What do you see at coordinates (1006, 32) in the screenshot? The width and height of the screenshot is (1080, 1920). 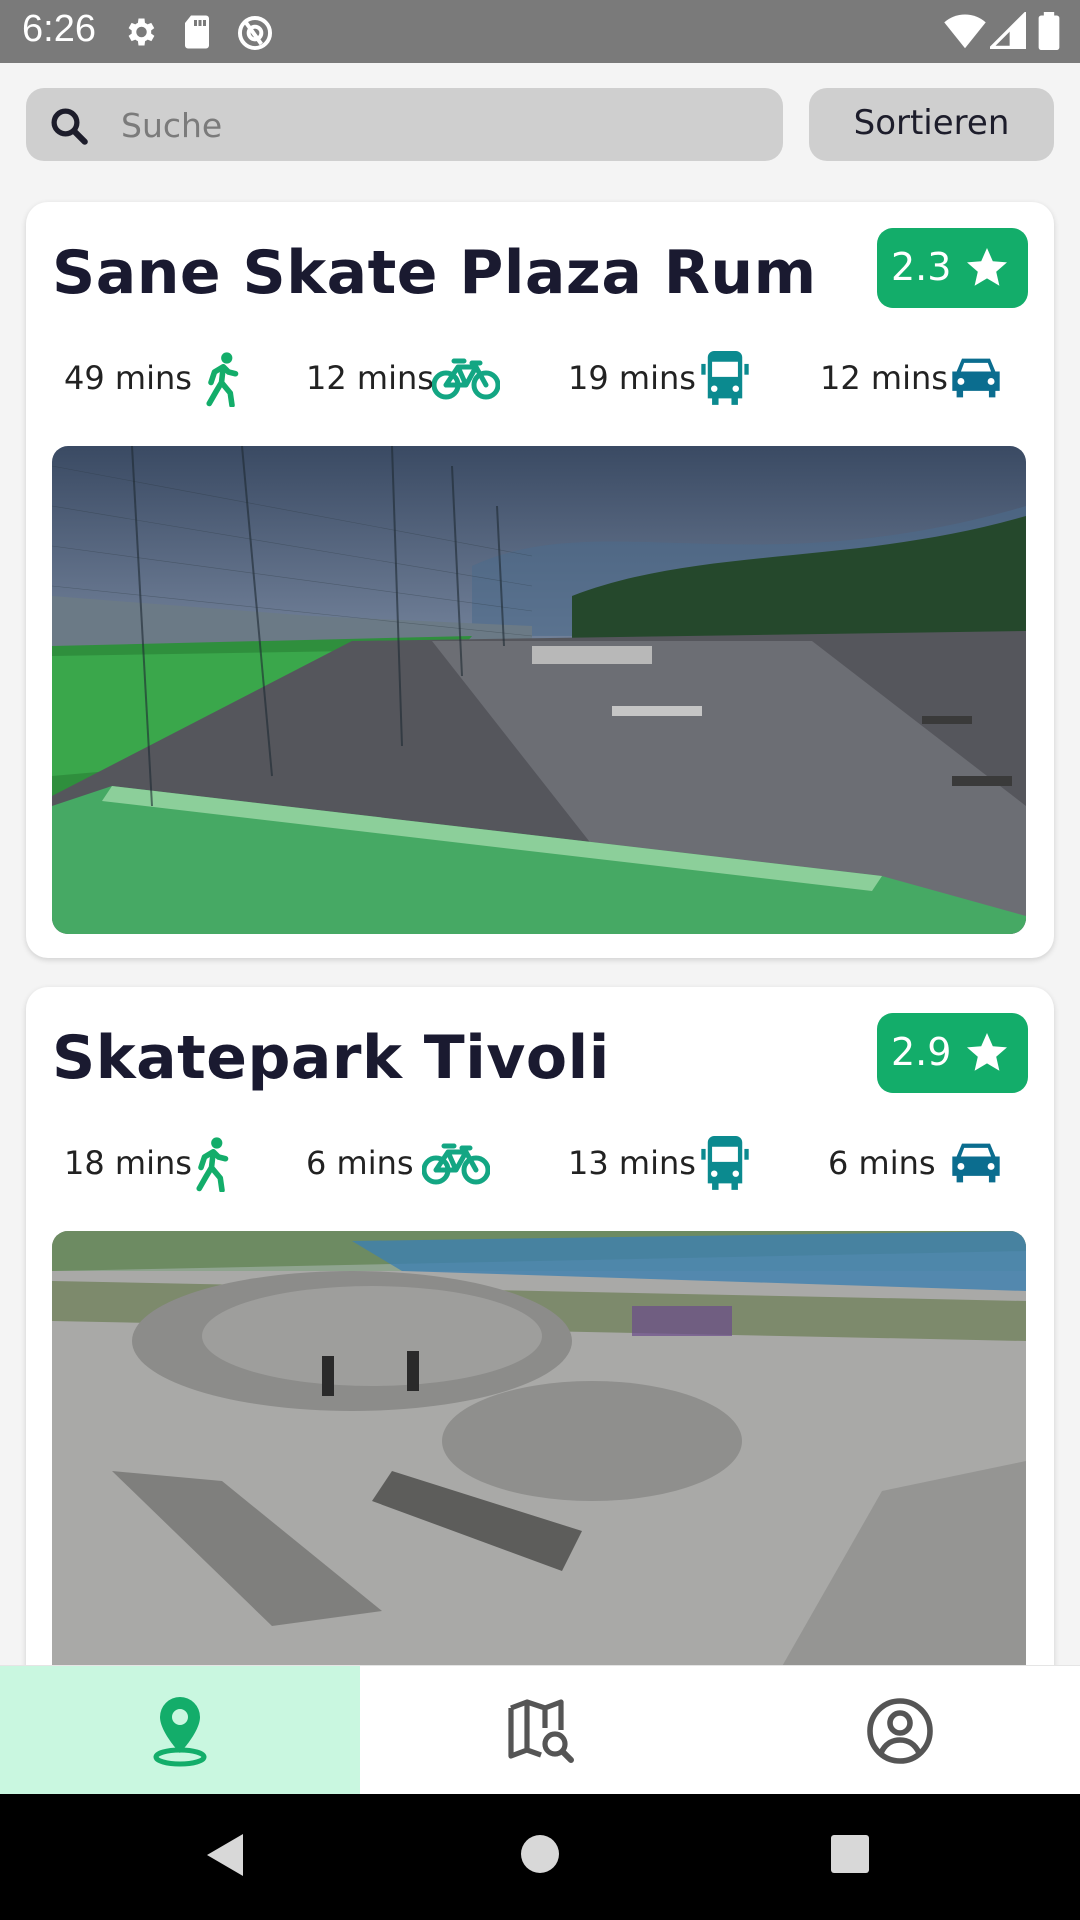 I see `signal-icon` at bounding box center [1006, 32].